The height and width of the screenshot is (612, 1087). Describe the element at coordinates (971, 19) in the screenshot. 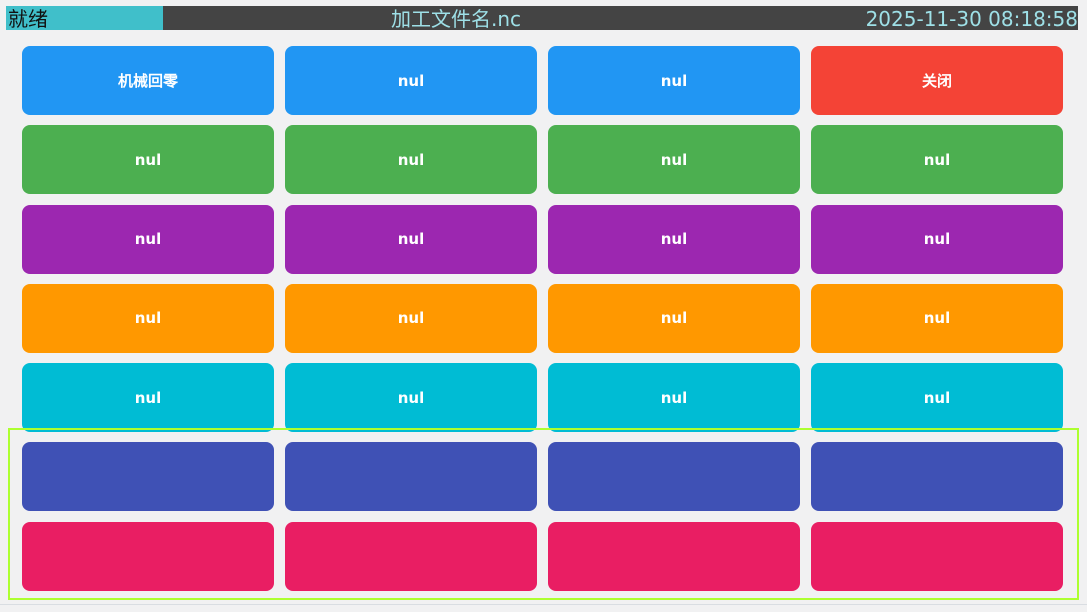

I see `datetime: 2025-11-30 08:18:58` at that location.